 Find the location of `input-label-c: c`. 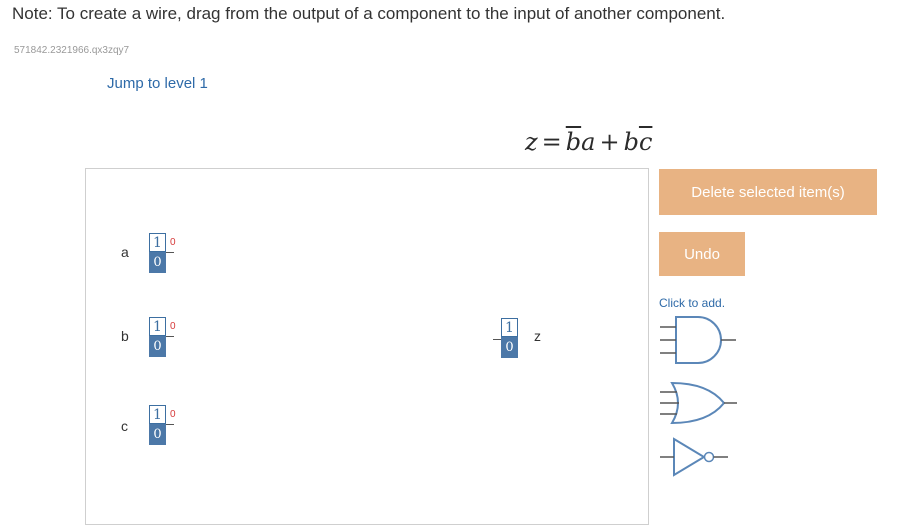

input-label-c: c is located at coordinates (124, 426).